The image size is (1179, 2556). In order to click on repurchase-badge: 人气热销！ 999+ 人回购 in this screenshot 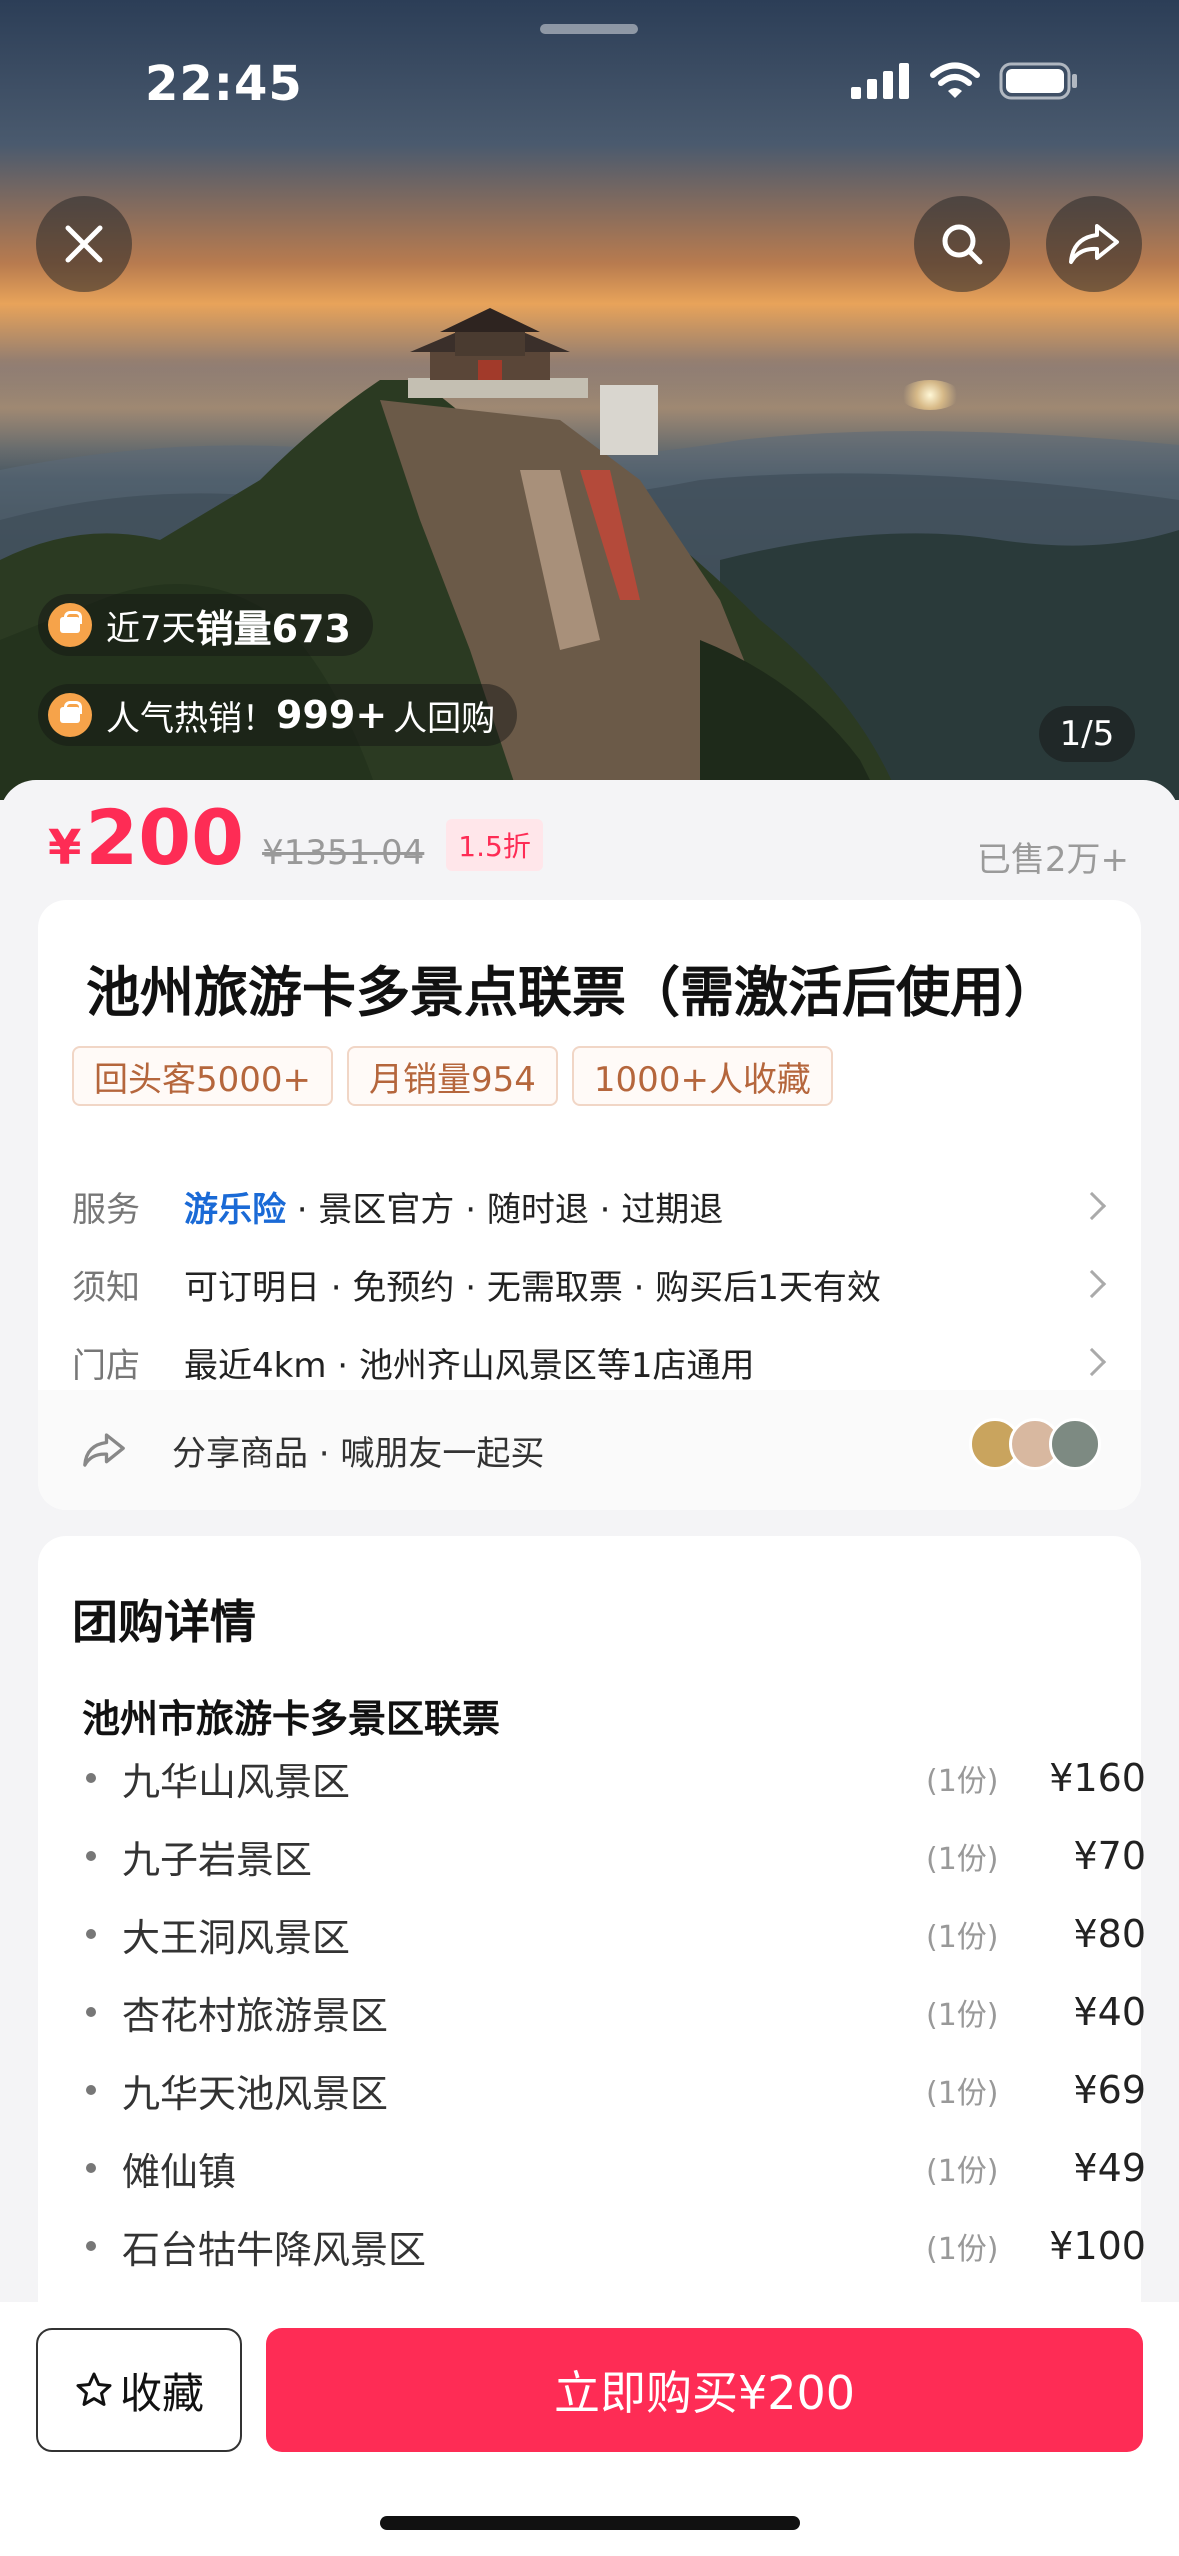, I will do `click(278, 715)`.